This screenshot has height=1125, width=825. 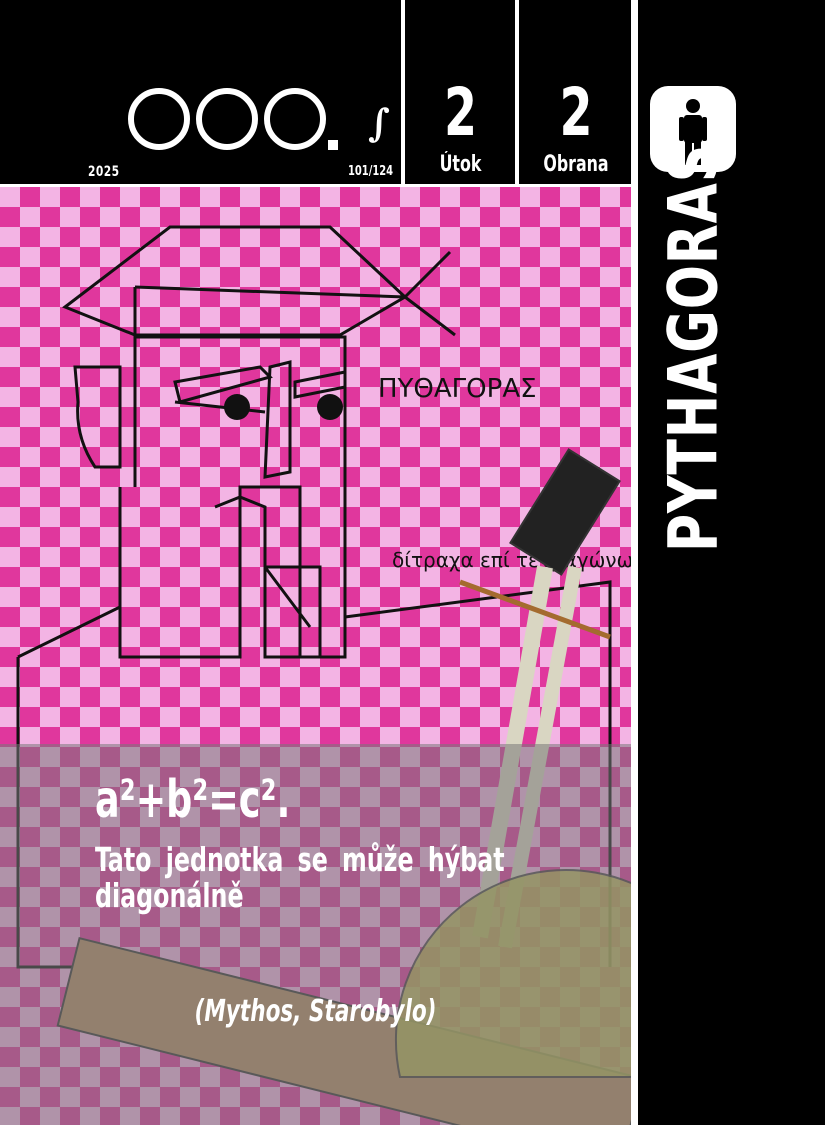 I want to click on sketch-label-1: ΠΥΘΑΓΟΡΑΣ, so click(x=457, y=389).